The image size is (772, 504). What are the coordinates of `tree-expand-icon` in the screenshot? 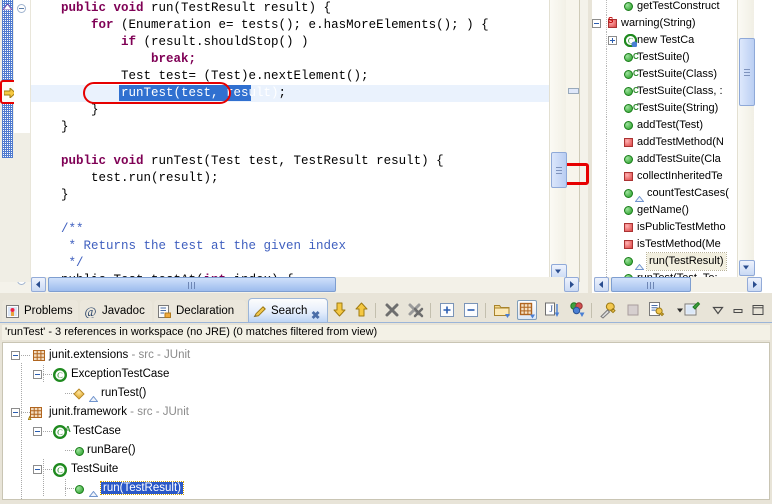 It's located at (612, 40).